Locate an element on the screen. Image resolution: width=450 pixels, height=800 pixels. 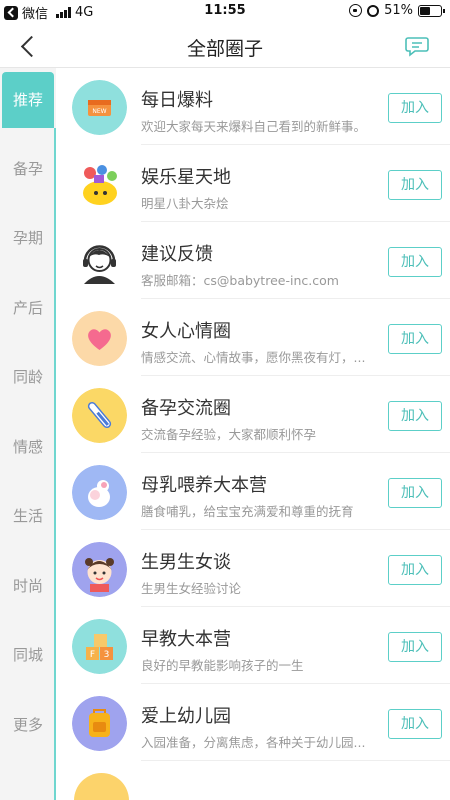
battery-percent: 51% is located at coordinates (398, 10).